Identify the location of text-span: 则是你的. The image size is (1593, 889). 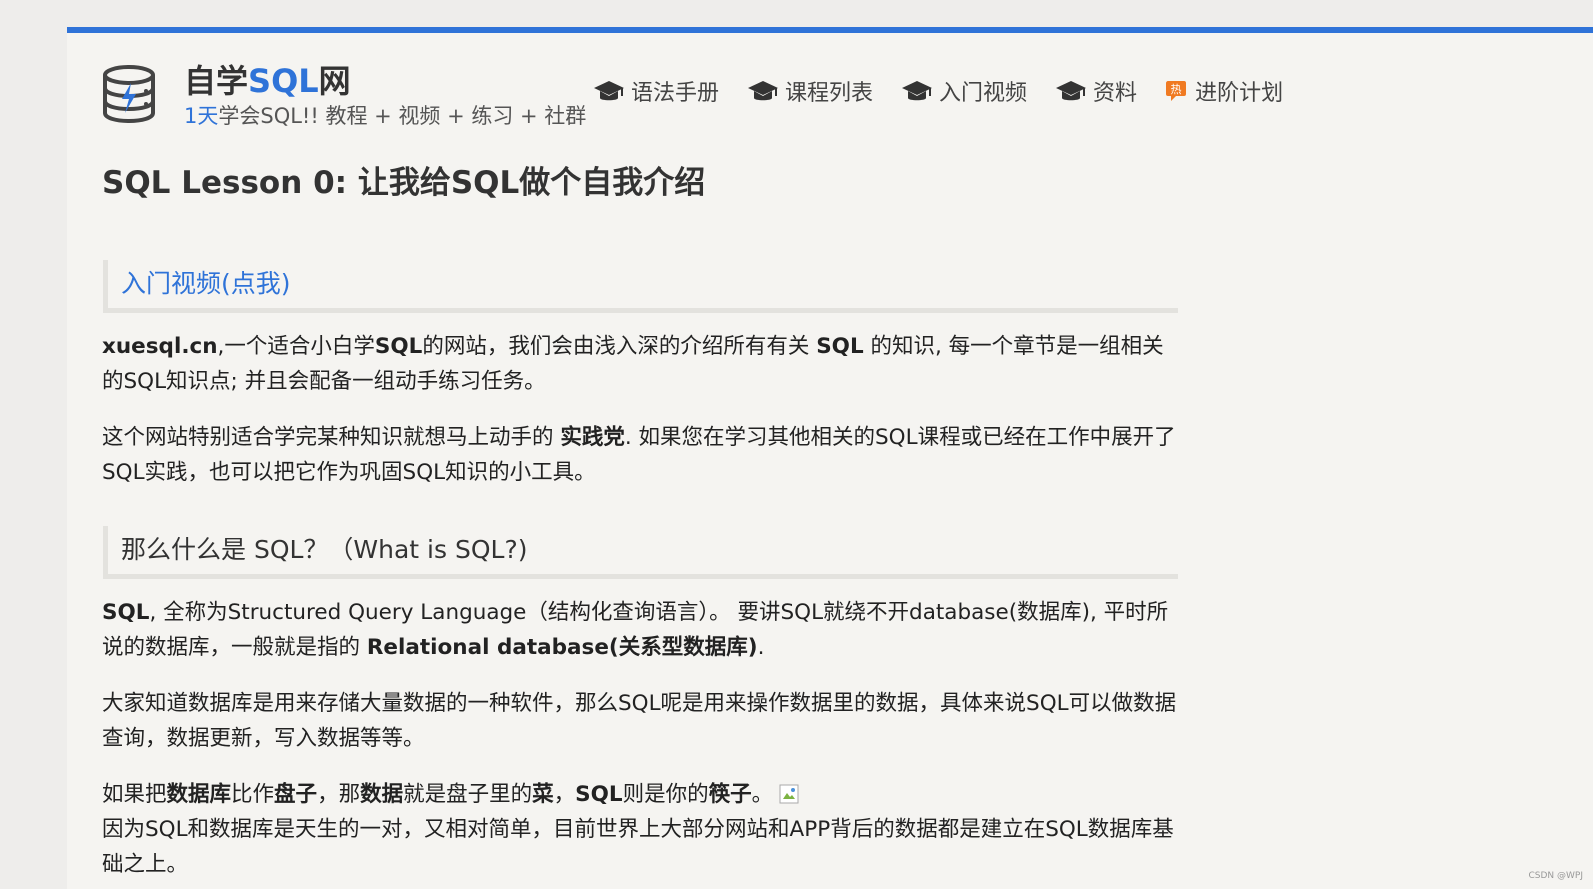
(665, 794).